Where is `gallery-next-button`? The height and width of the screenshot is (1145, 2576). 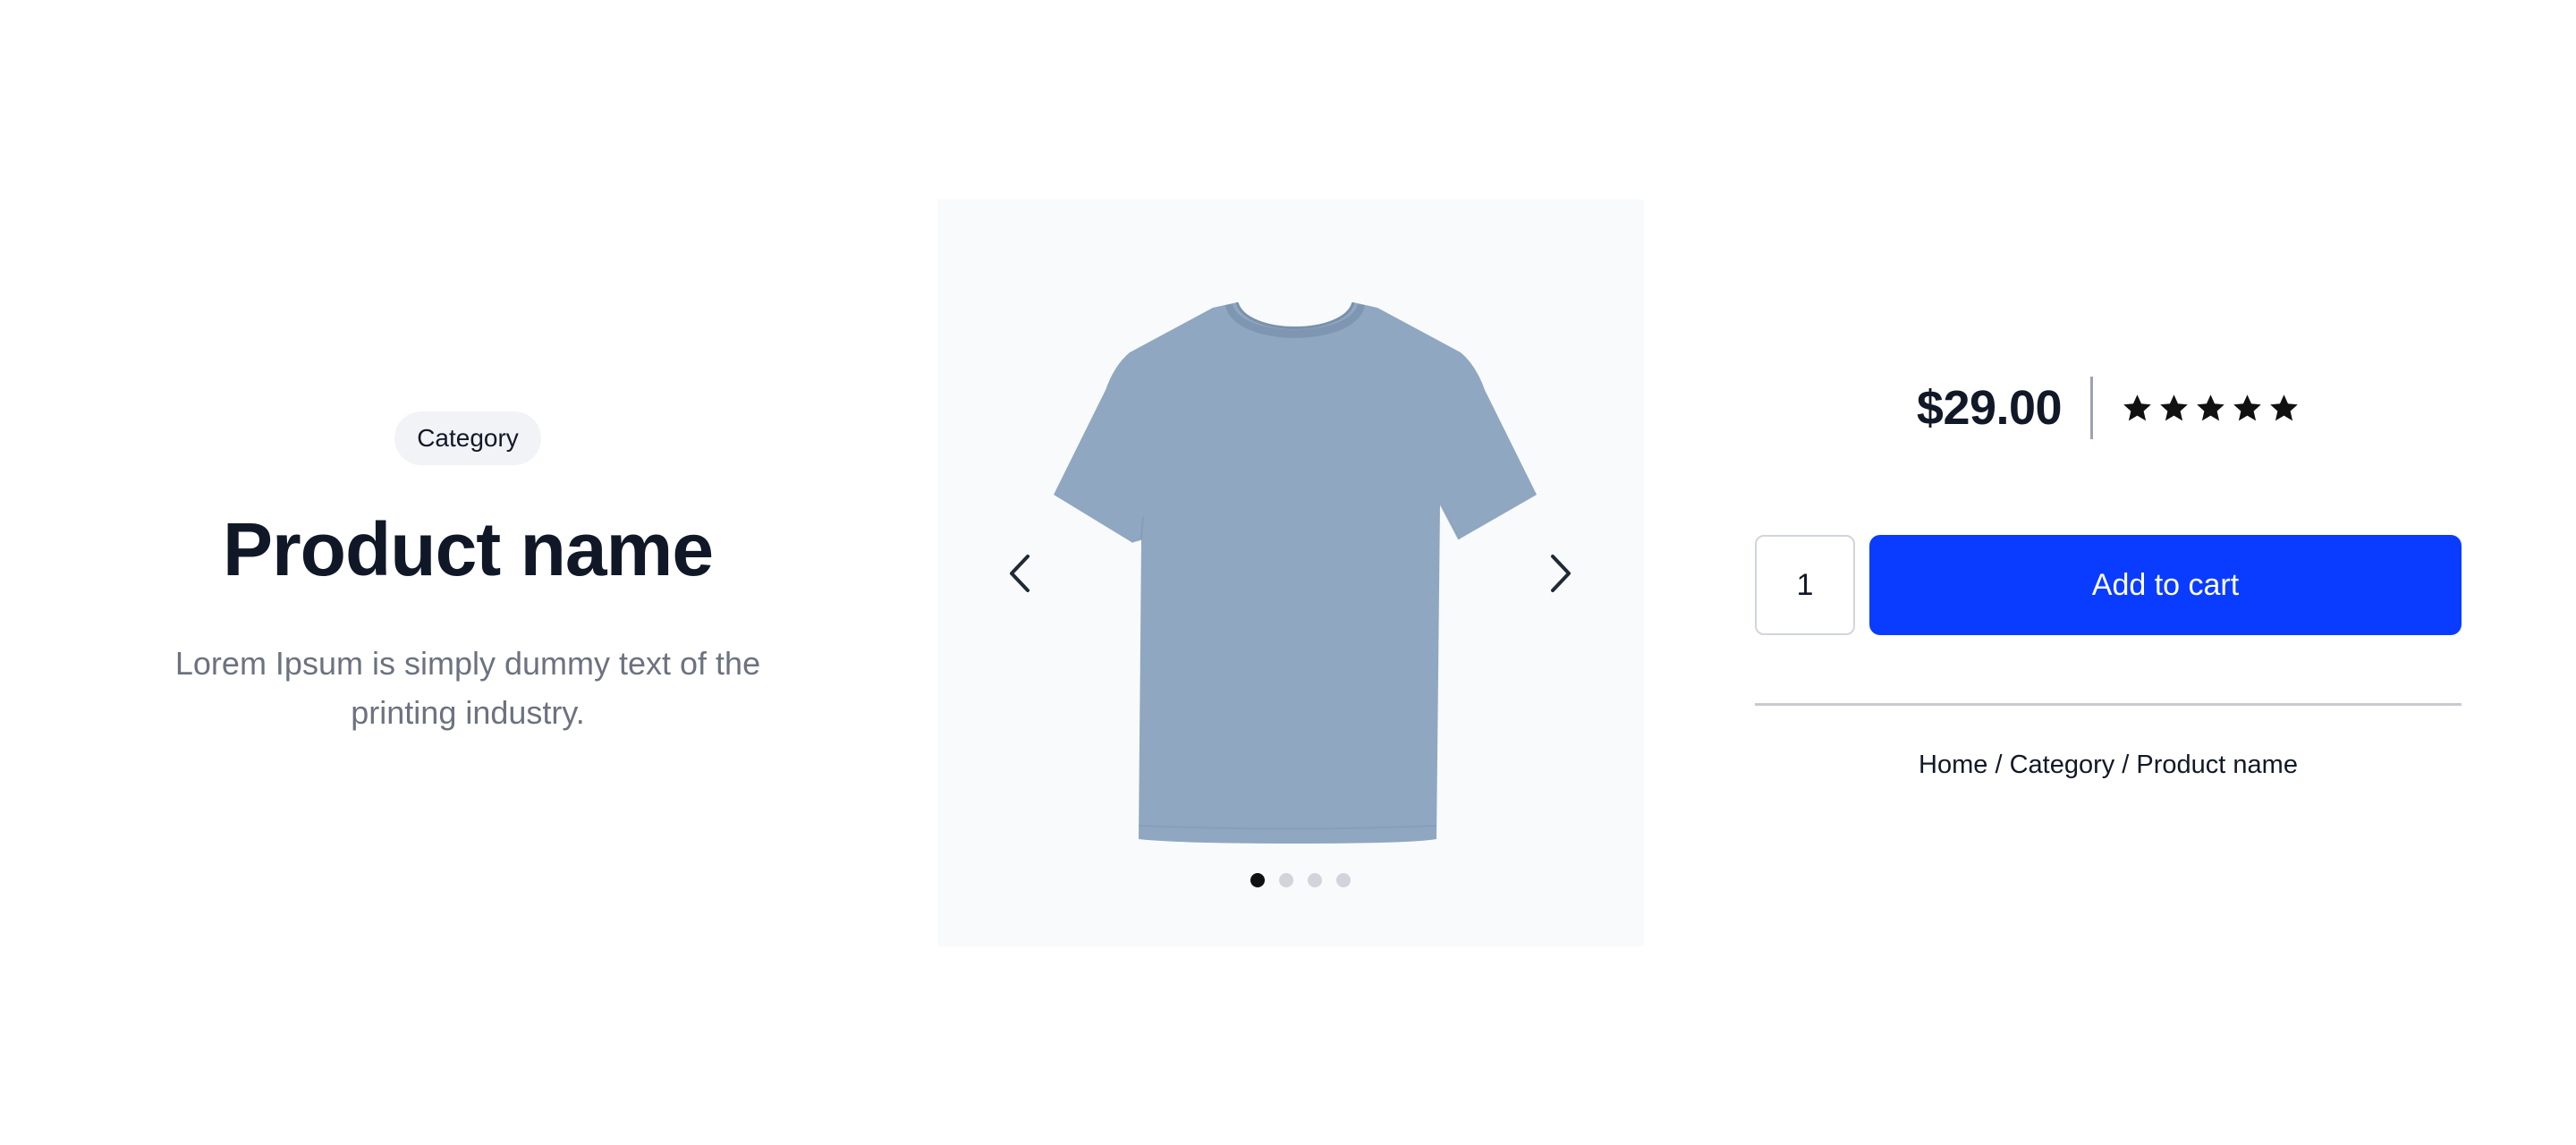 gallery-next-button is located at coordinates (1561, 573).